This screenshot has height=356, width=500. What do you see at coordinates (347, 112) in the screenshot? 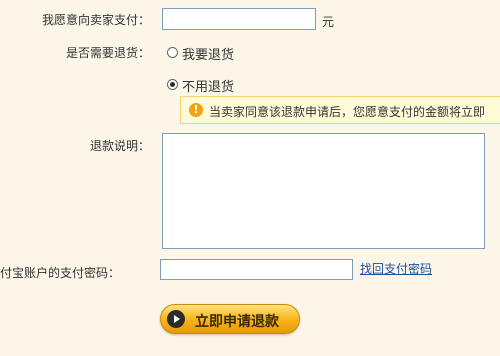
I see `refund-notice-text: 当卖家同意该退款申请后，您愿意支付的金额将立即` at bounding box center [347, 112].